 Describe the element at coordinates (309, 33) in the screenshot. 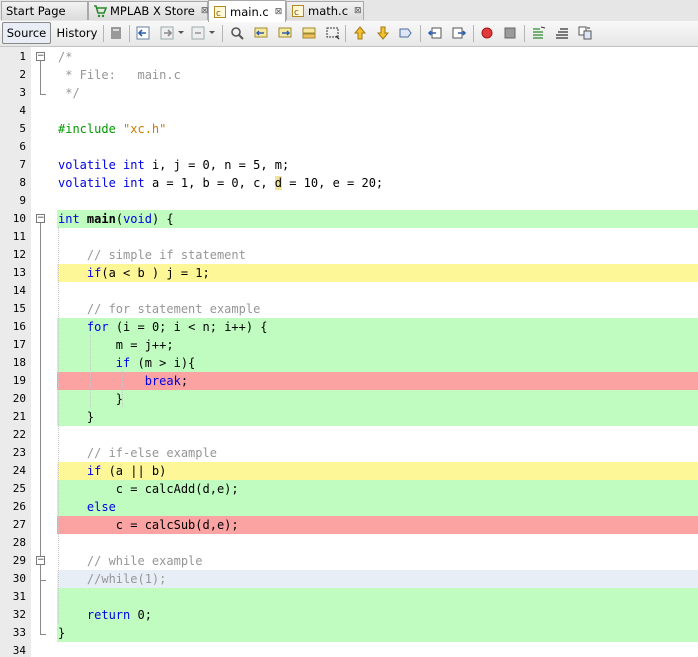

I see `toggle-highlight-icon` at that location.